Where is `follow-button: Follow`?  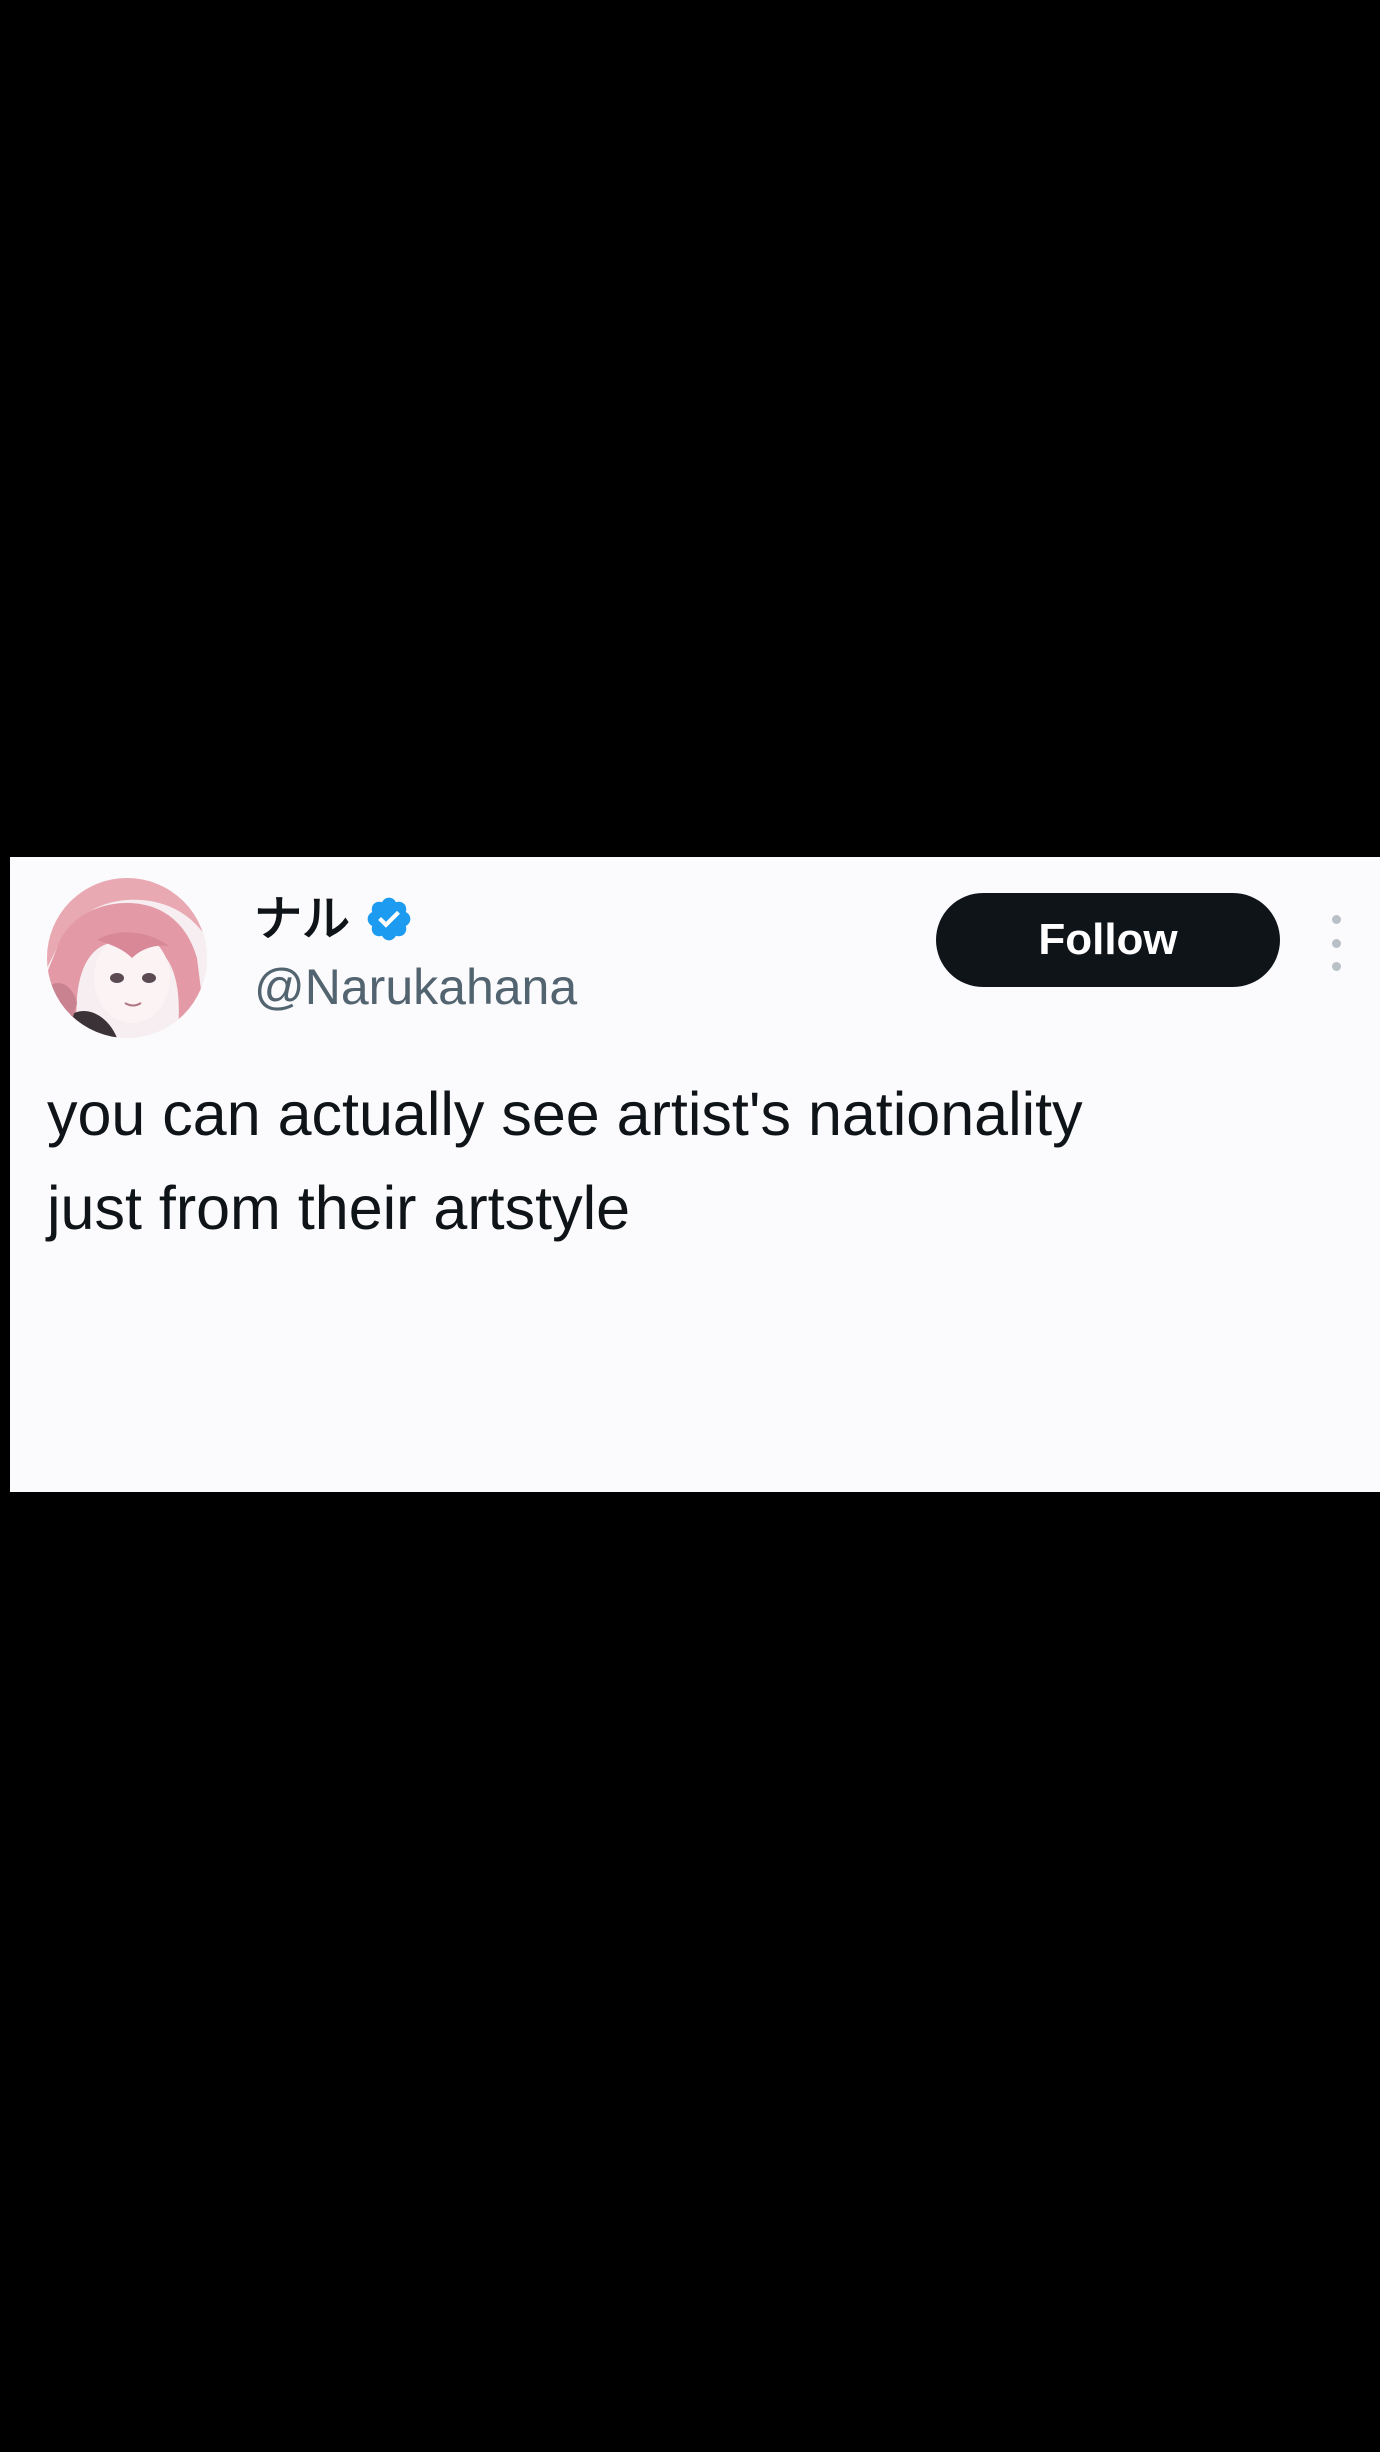
follow-button: Follow is located at coordinates (1108, 940).